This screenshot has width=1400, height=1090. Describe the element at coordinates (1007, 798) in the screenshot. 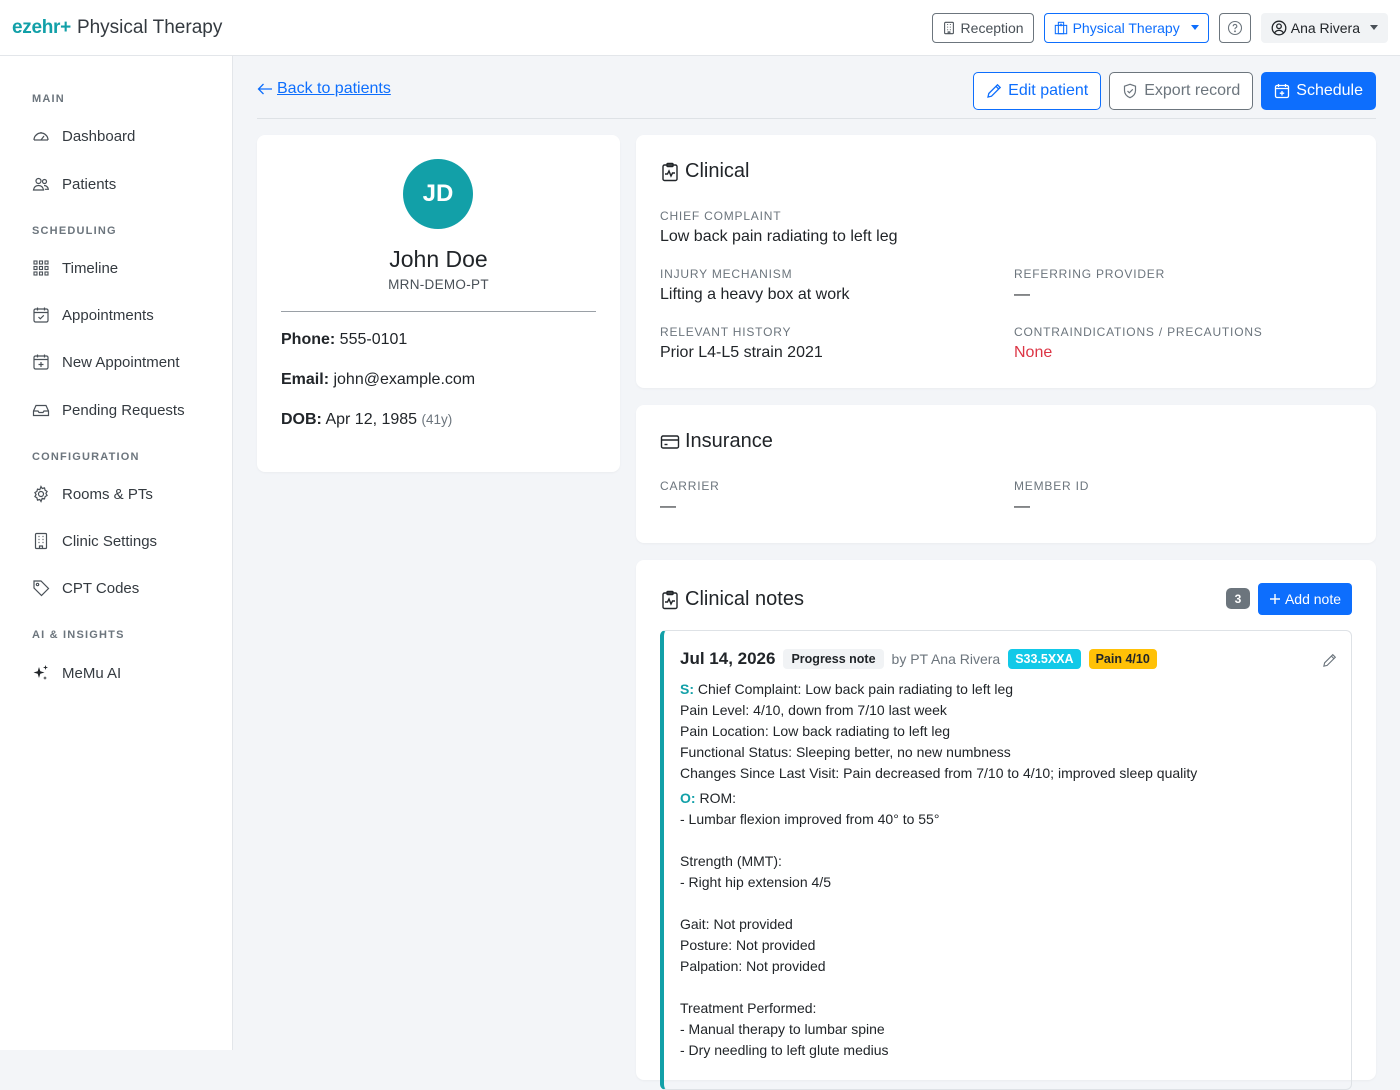

I see `note-o-line-0: O: ROM:` at that location.